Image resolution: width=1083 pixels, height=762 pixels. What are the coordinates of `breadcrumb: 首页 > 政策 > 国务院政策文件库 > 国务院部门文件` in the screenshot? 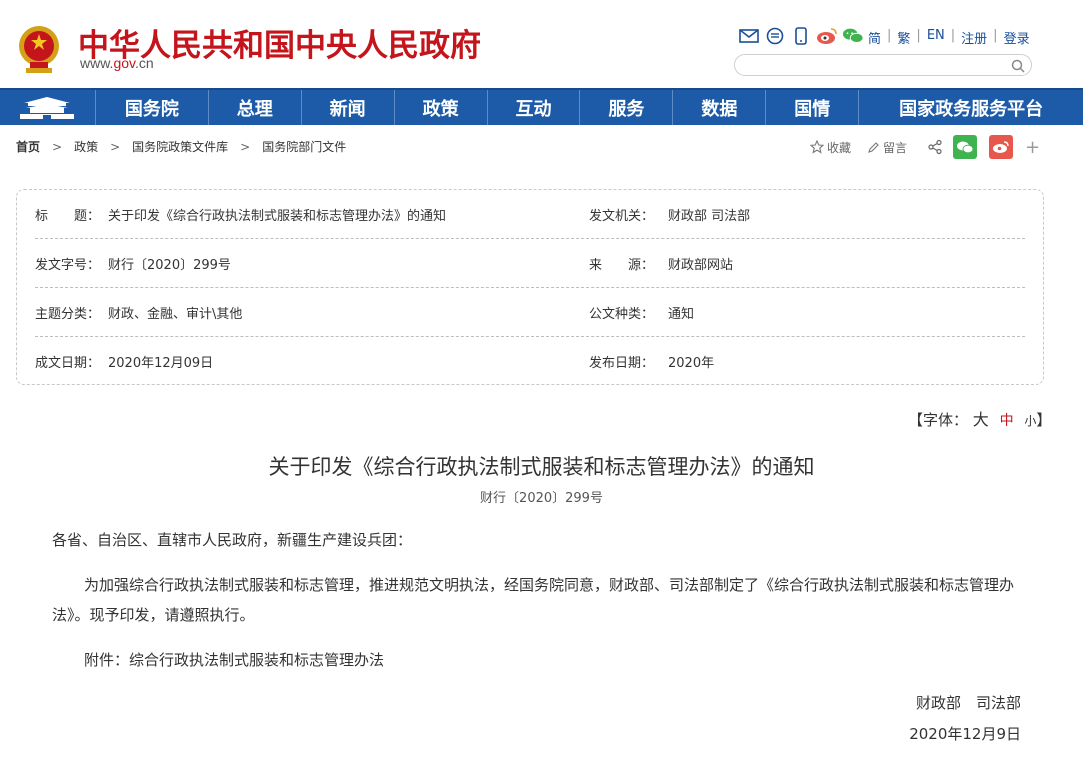 It's located at (181, 146).